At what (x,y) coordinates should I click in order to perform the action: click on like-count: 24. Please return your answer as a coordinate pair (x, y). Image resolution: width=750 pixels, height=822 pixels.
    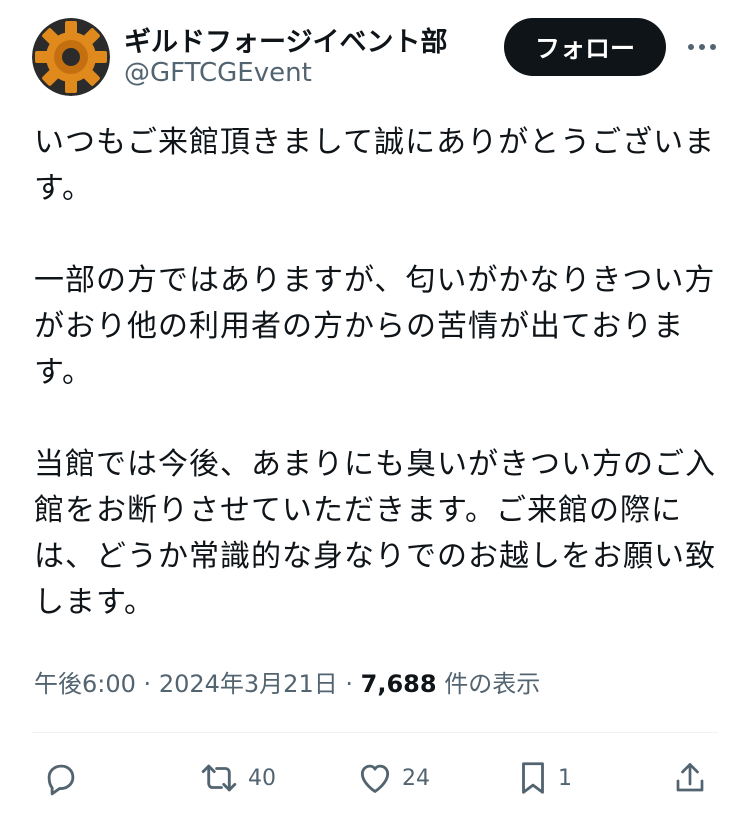
    Looking at the image, I should click on (416, 778).